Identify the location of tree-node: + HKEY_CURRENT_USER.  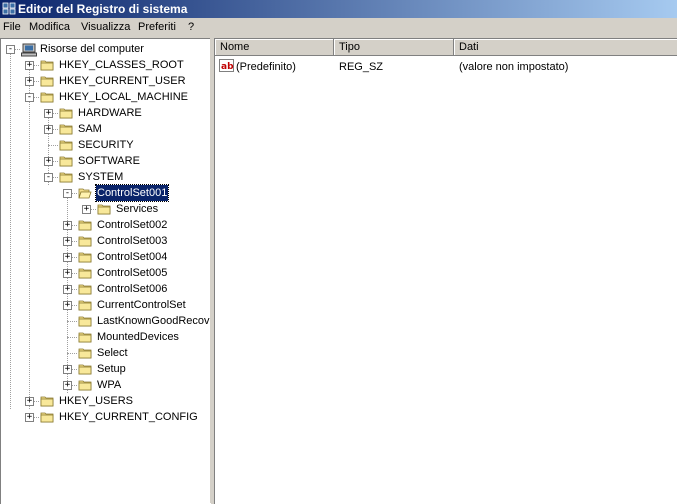
(106, 81).